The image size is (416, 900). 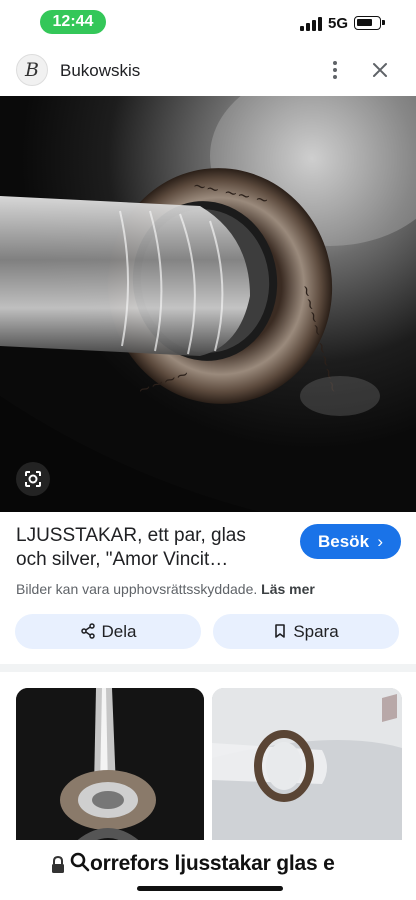 I want to click on share-icon, so click(x=87, y=631).